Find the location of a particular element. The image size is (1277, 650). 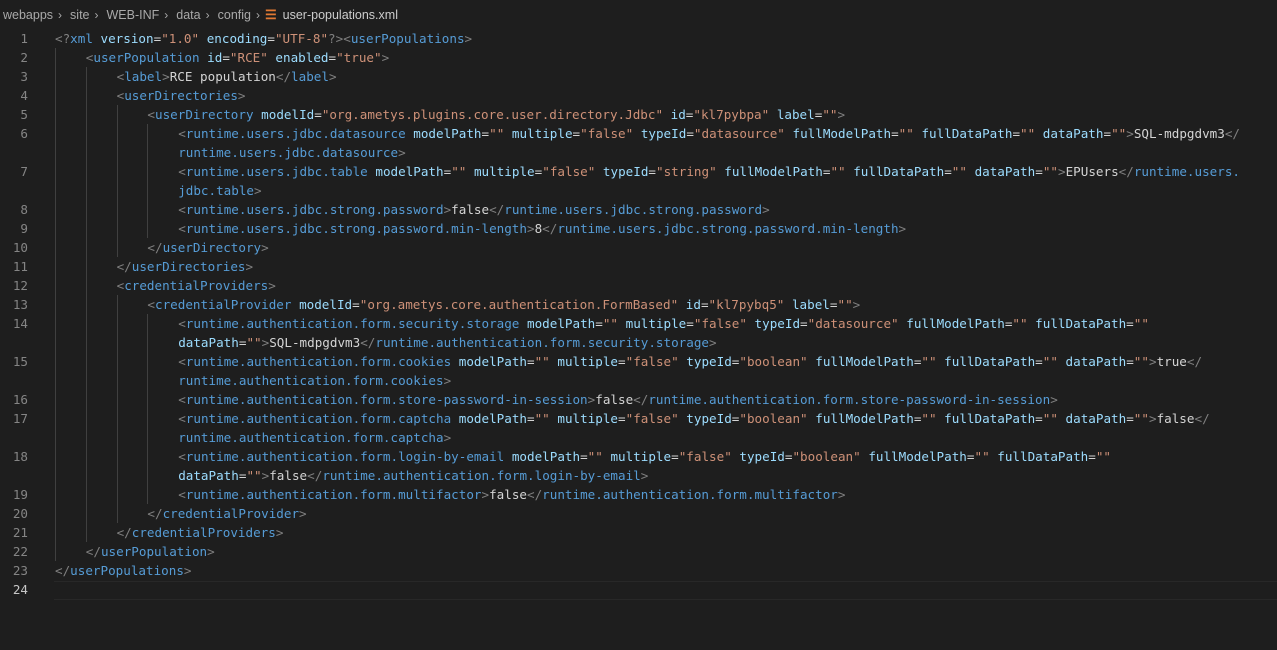

breadcrumb-item-data: data is located at coordinates (186, 15).